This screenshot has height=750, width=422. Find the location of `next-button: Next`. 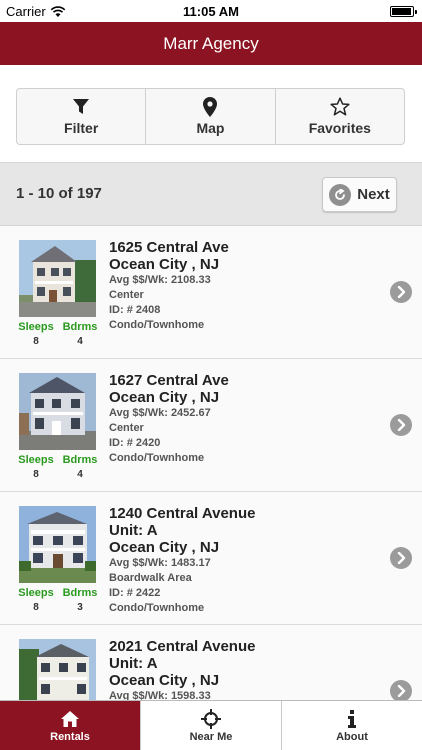

next-button: Next is located at coordinates (359, 194).